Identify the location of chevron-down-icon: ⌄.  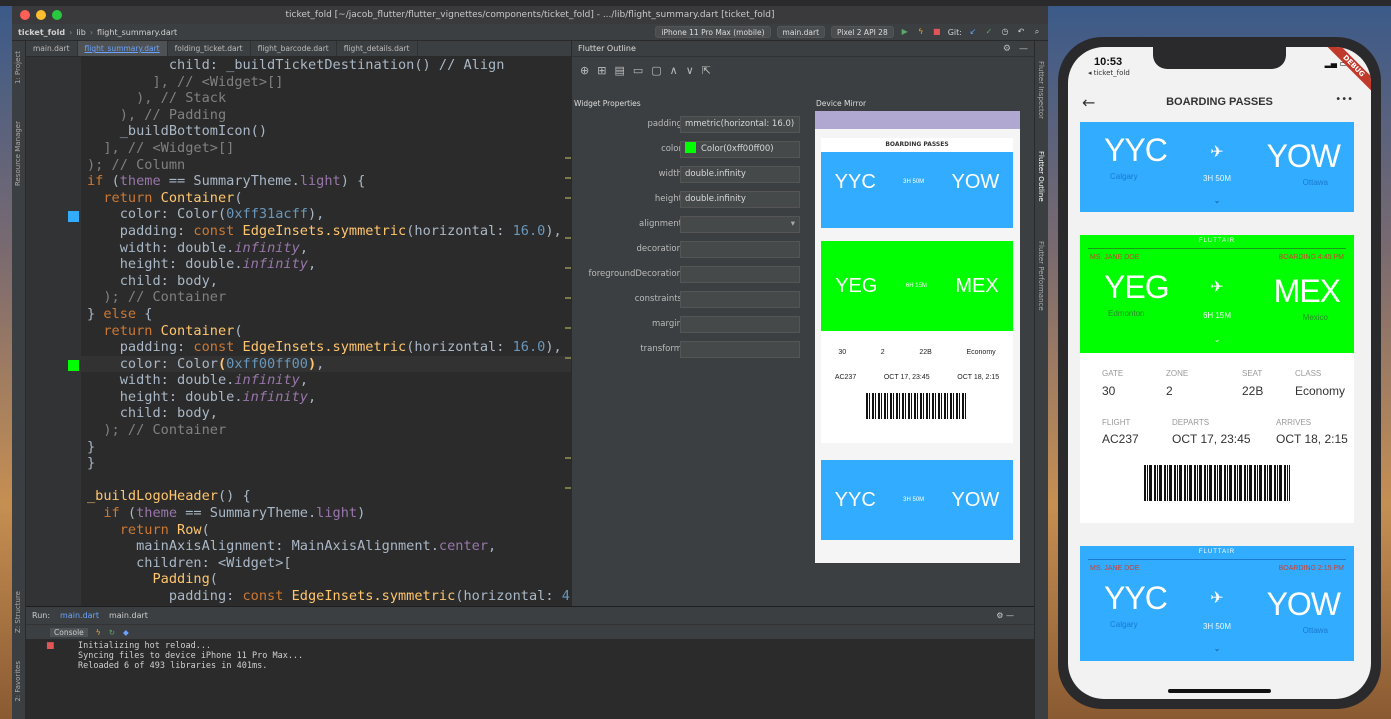
(1217, 200).